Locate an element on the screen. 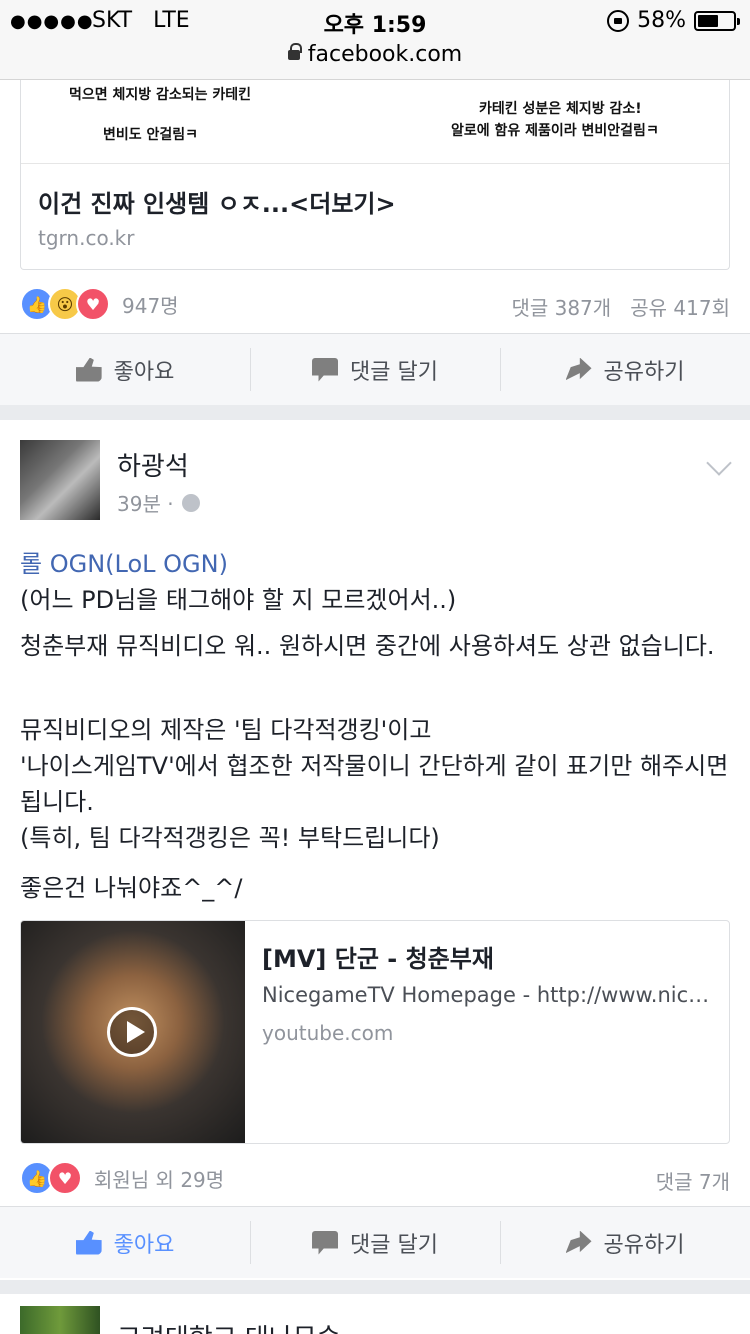 This screenshot has width=750, height=1334. comment-count: 댓글 7개 is located at coordinates (693, 1180).